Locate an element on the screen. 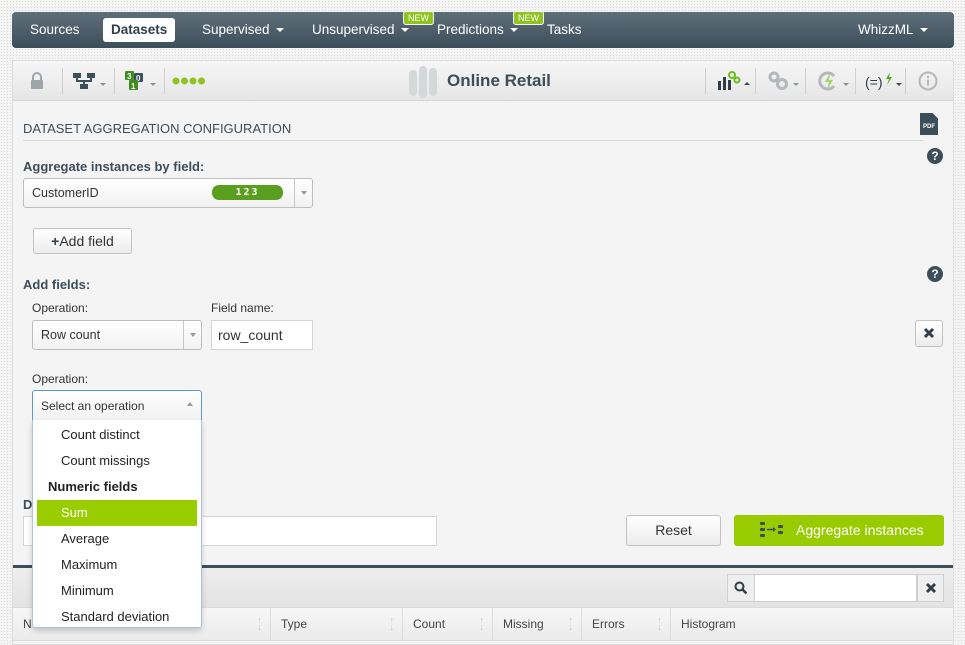 This screenshot has width=965, height=645. charts-config-menu is located at coordinates (733, 81).